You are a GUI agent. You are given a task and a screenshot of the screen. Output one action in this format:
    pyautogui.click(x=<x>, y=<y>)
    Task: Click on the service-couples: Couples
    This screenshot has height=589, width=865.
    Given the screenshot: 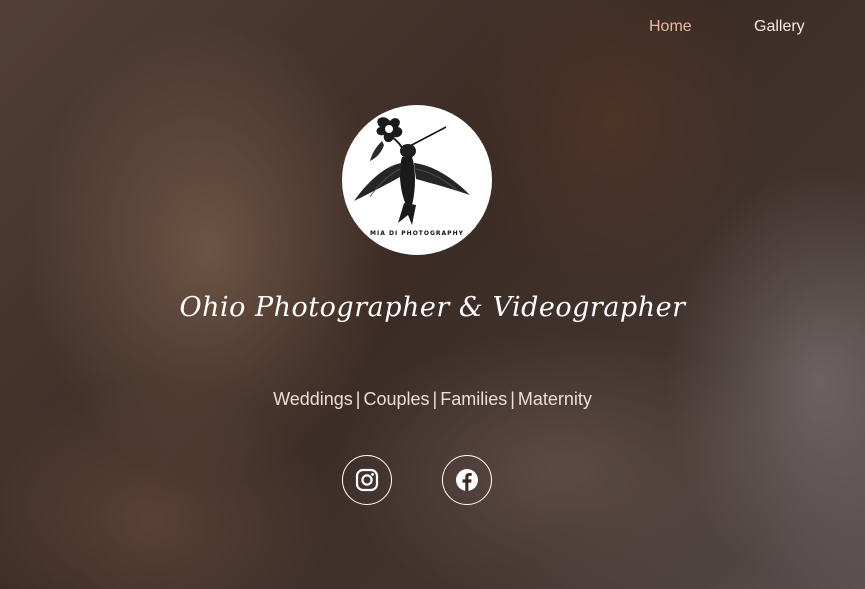 What is the action you would take?
    pyautogui.click(x=396, y=399)
    